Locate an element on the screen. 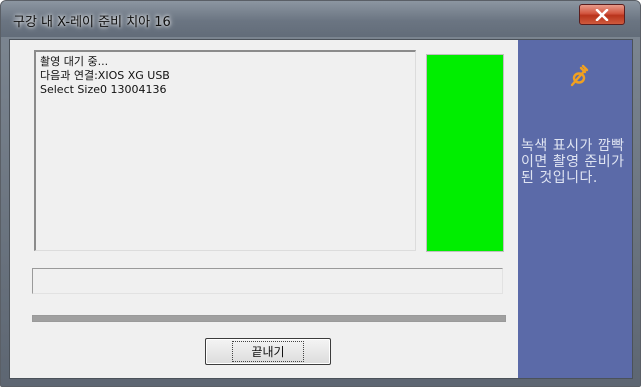 The image size is (641, 387). side-panel-message: 녹색 표시가 깜빡이면 촬영 준비가 된 것입니다. is located at coordinates (573, 162).